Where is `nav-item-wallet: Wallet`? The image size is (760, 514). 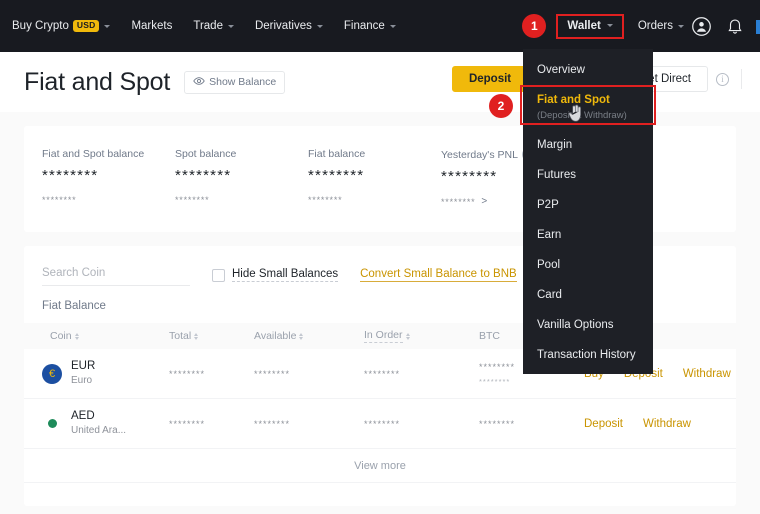
nav-item-wallet: Wallet is located at coordinates (590, 26).